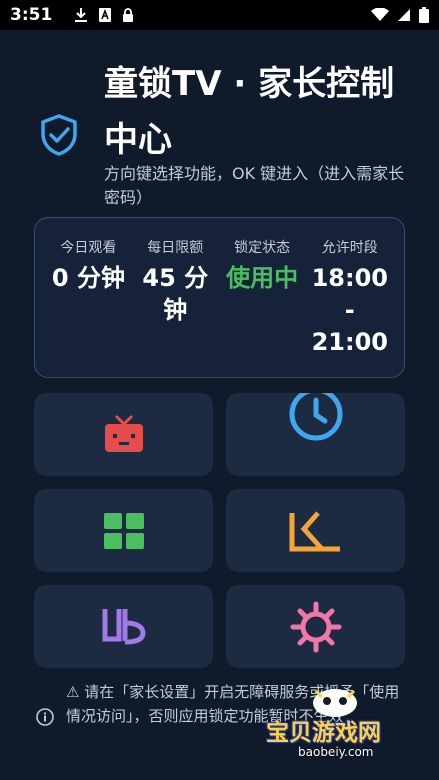 This screenshot has height=780, width=439. I want to click on tile-clock, so click(315, 434).